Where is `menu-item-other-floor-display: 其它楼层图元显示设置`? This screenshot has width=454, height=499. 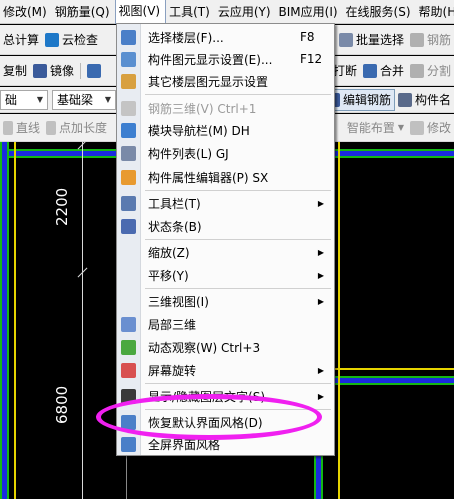
menu-item-other-floor-display: 其它楼层图元显示设置 is located at coordinates (225, 81).